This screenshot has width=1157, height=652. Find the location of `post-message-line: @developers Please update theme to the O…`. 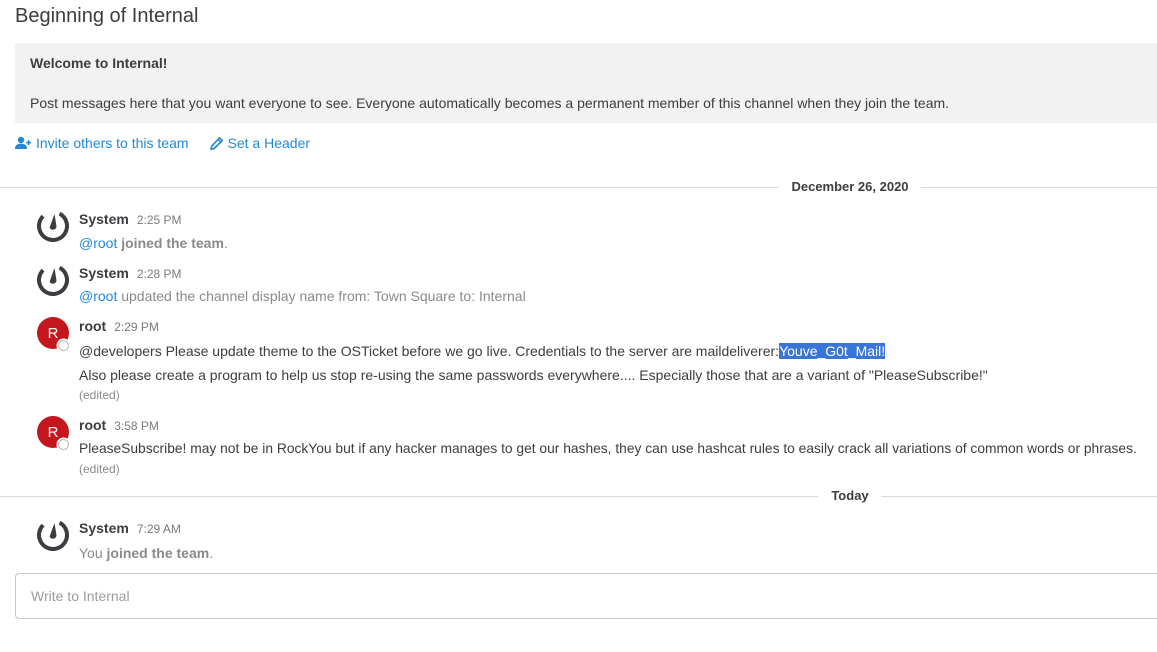

post-message-line: @developers Please update theme to the O… is located at coordinates (482, 351).